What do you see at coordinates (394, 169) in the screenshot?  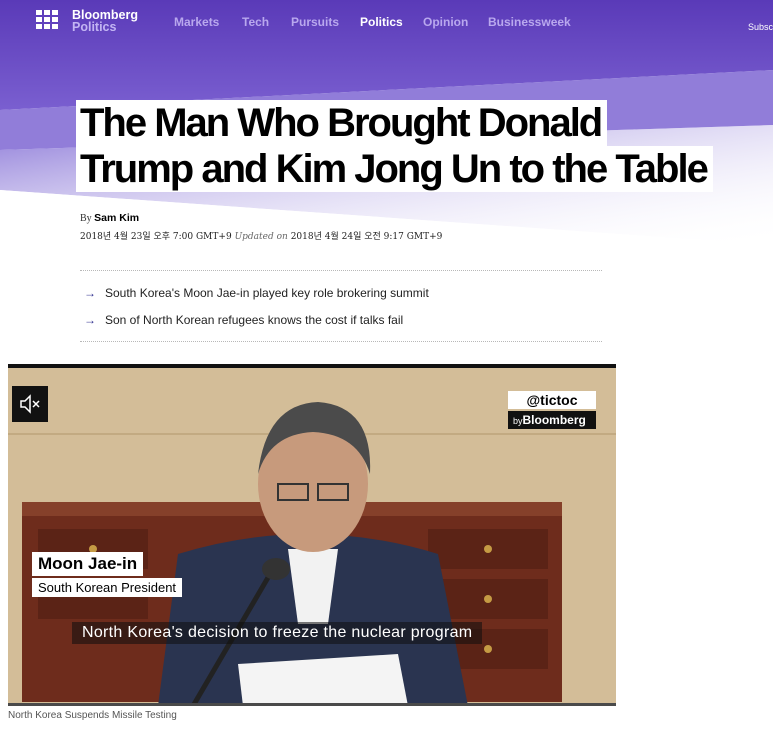 I see `headline-line-2: Trump and Kim Jong Un to the Table` at bounding box center [394, 169].